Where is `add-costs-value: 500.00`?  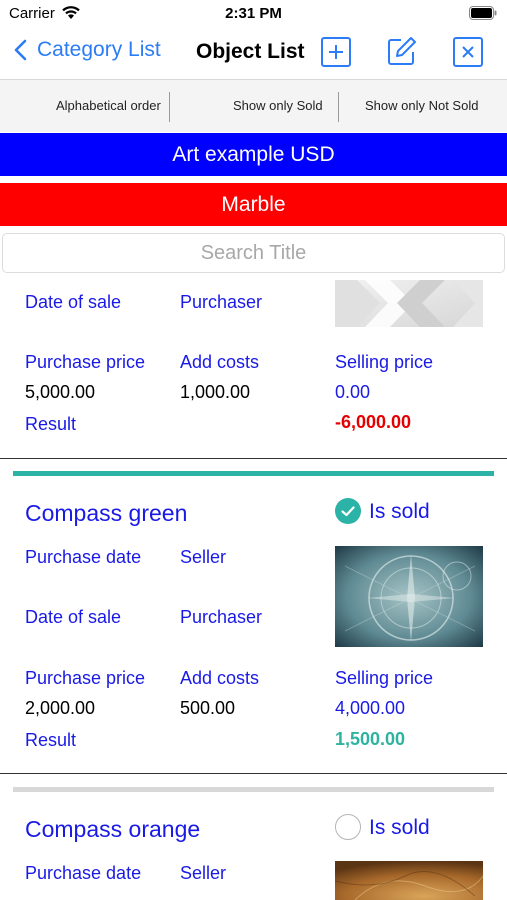
add-costs-value: 500.00 is located at coordinates (208, 708).